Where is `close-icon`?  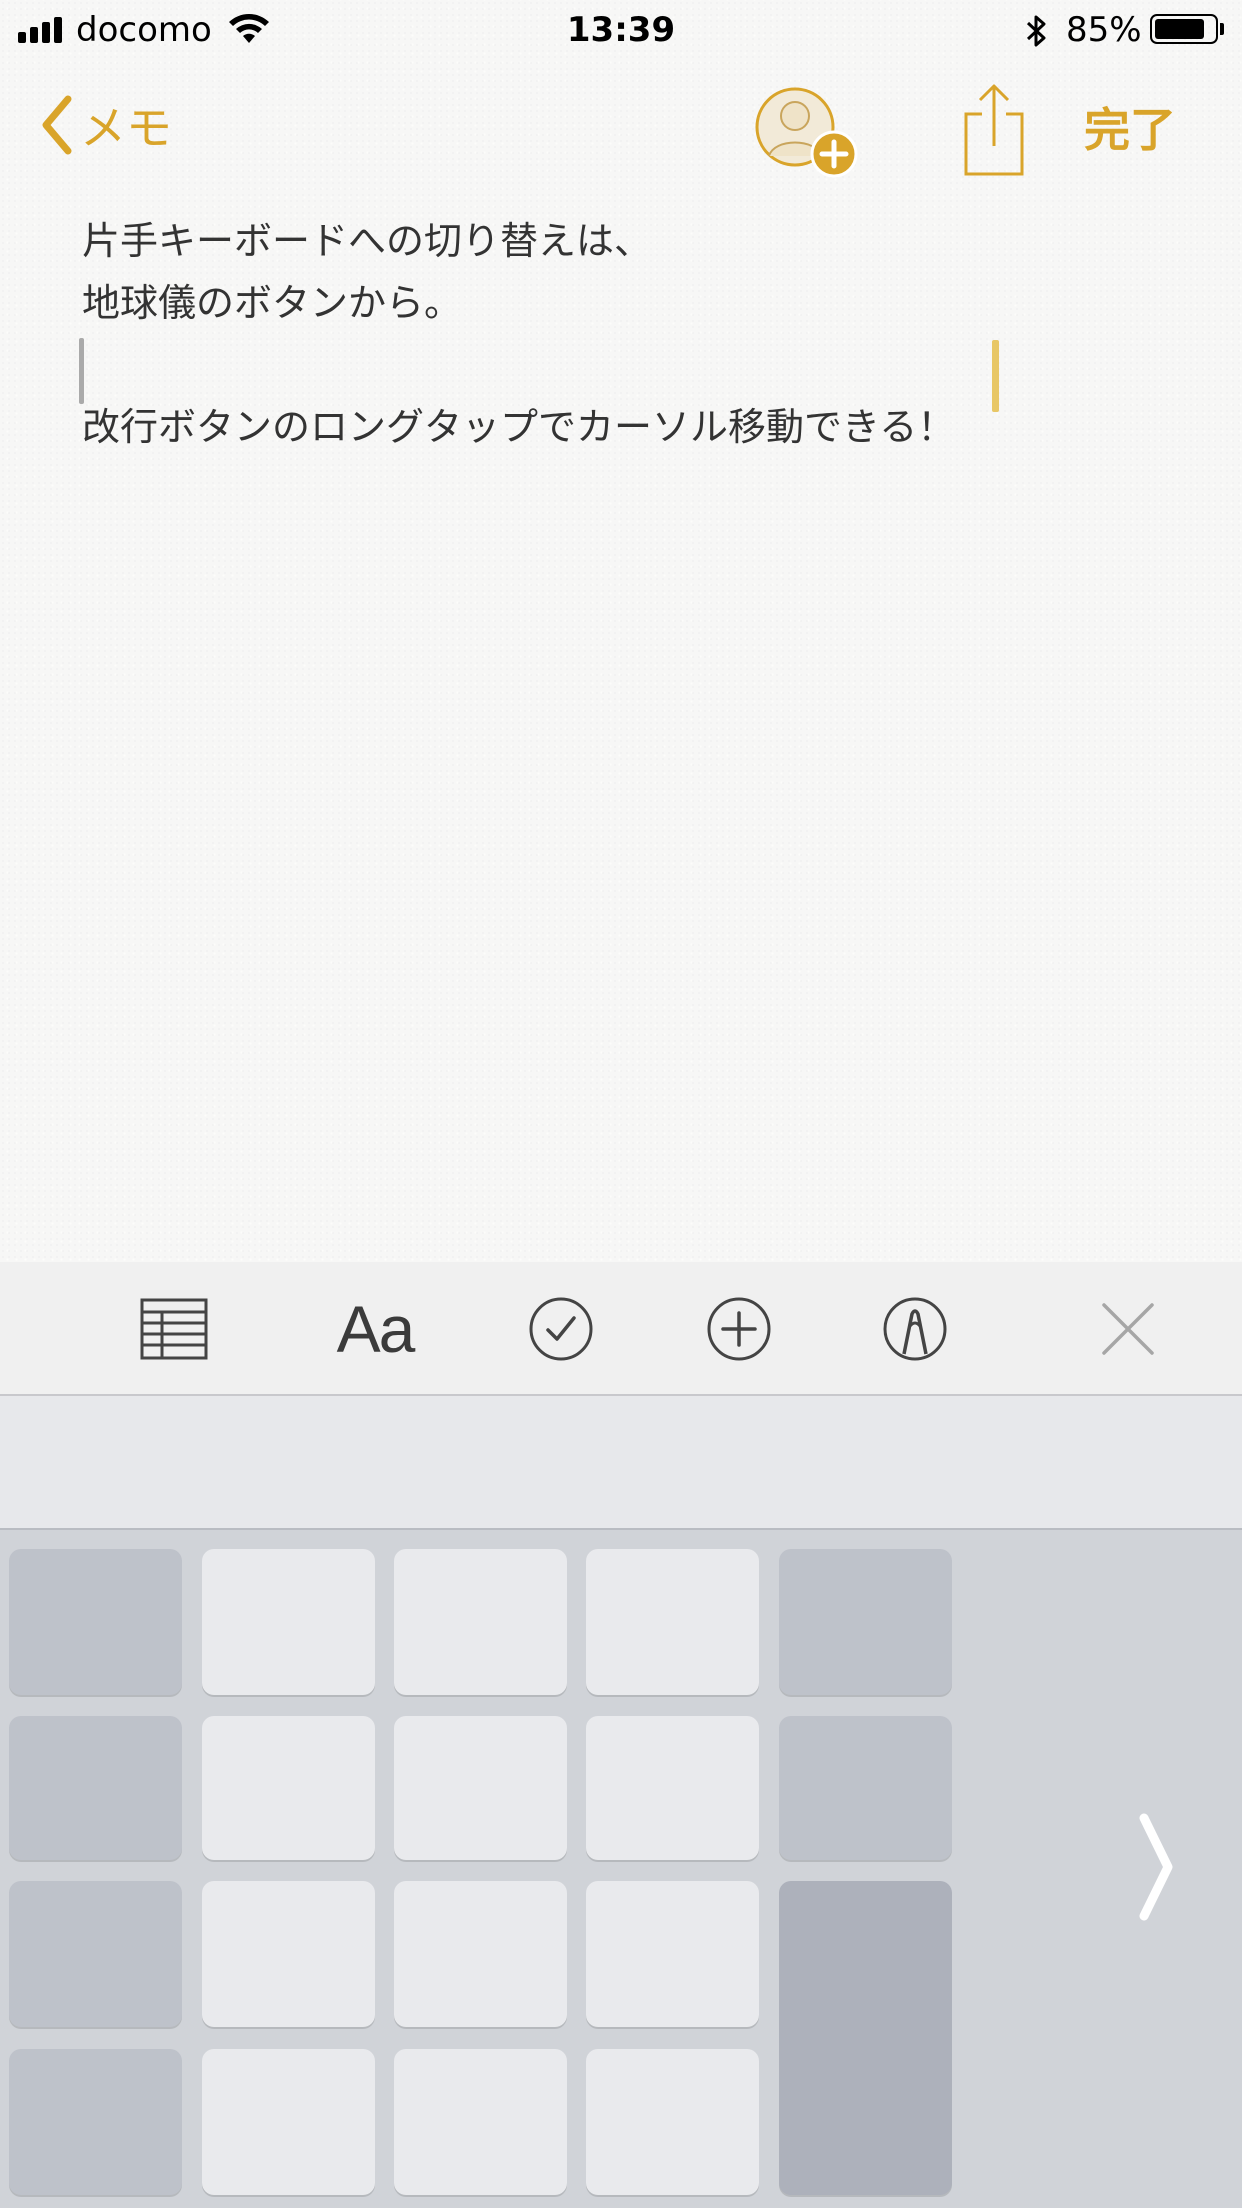 close-icon is located at coordinates (1128, 1329).